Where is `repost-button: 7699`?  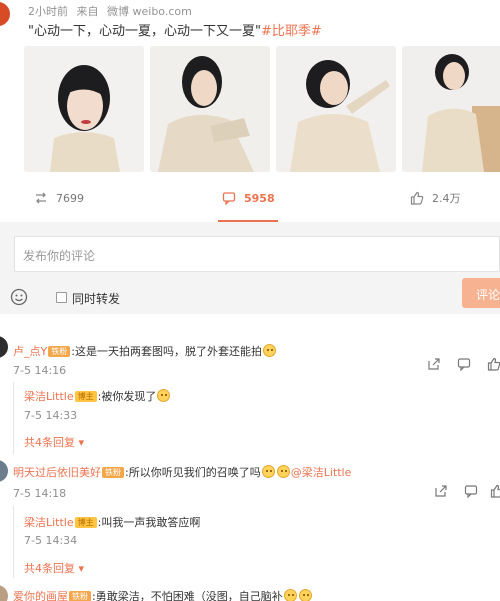 repost-button: 7699 is located at coordinates (59, 198).